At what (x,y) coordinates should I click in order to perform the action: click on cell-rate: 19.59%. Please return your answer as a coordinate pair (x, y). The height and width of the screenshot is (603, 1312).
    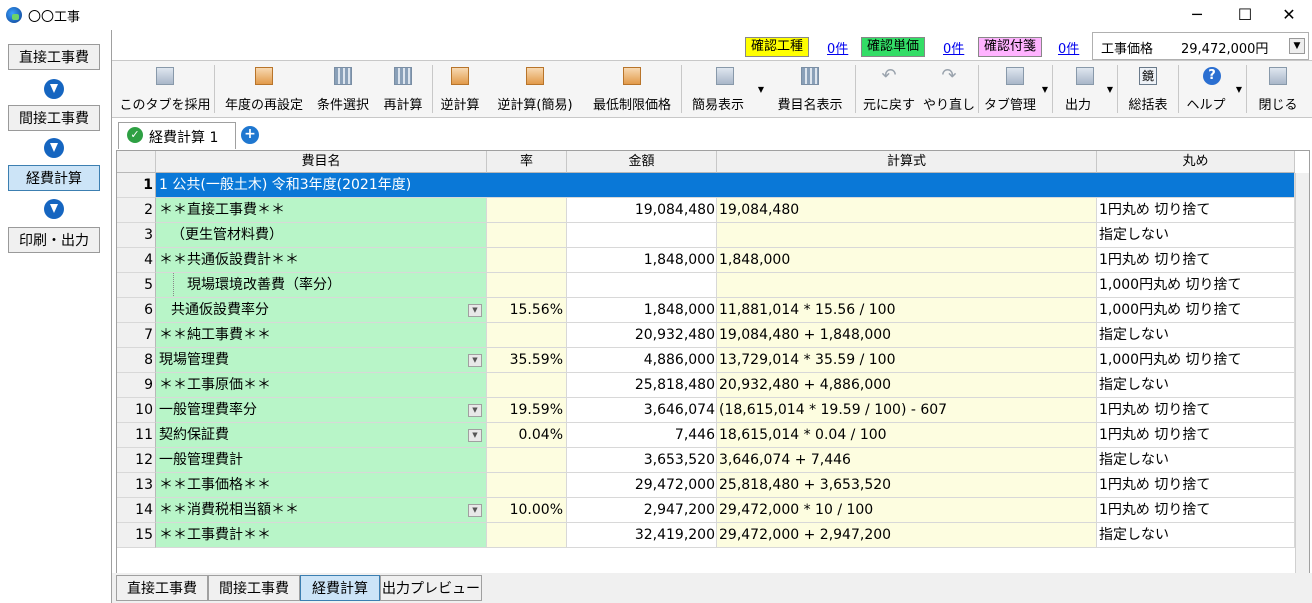
    Looking at the image, I should click on (527, 410).